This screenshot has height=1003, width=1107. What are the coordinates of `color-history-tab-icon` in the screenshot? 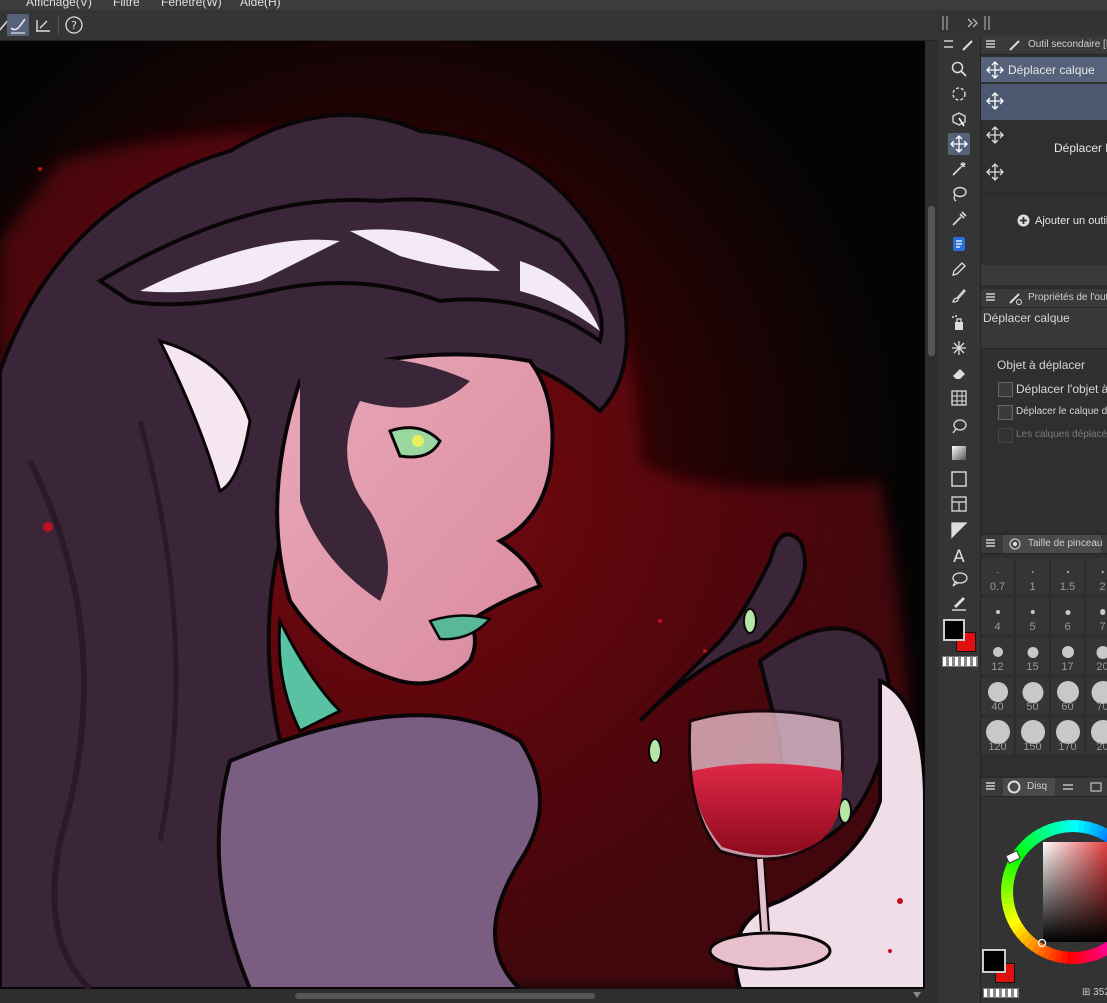 It's located at (1096, 787).